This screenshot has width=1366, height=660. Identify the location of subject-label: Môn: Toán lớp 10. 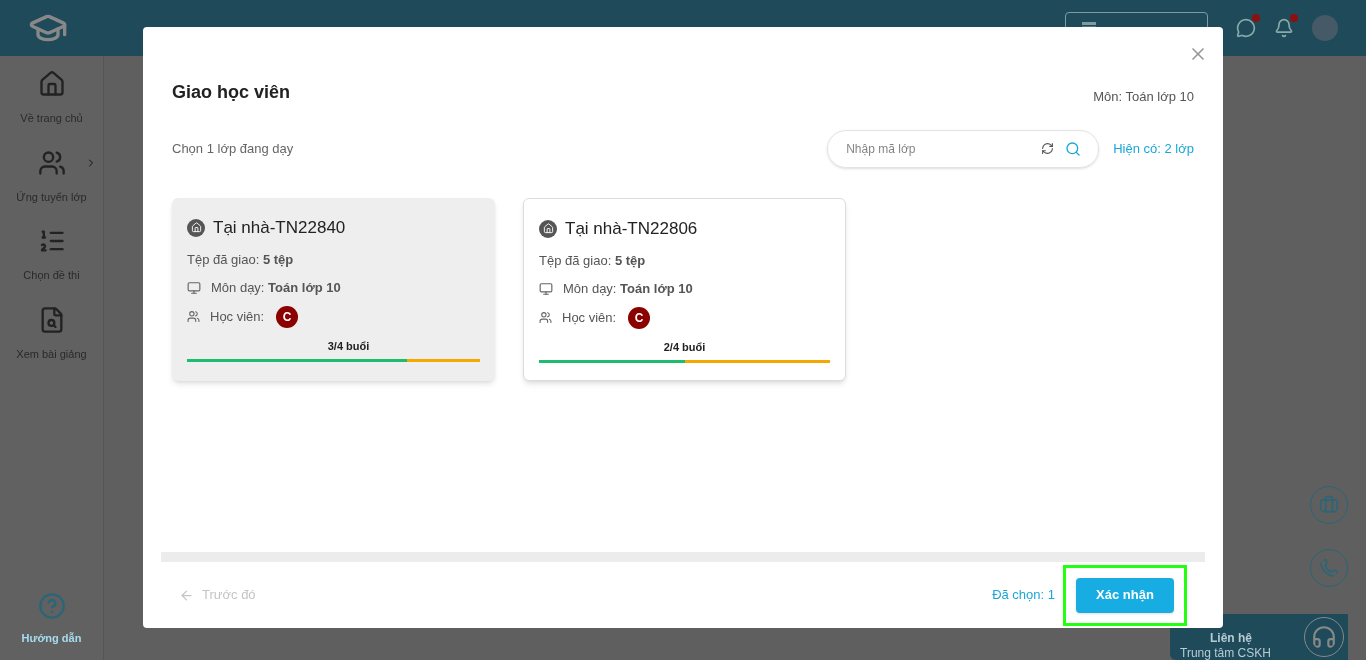
(1143, 96).